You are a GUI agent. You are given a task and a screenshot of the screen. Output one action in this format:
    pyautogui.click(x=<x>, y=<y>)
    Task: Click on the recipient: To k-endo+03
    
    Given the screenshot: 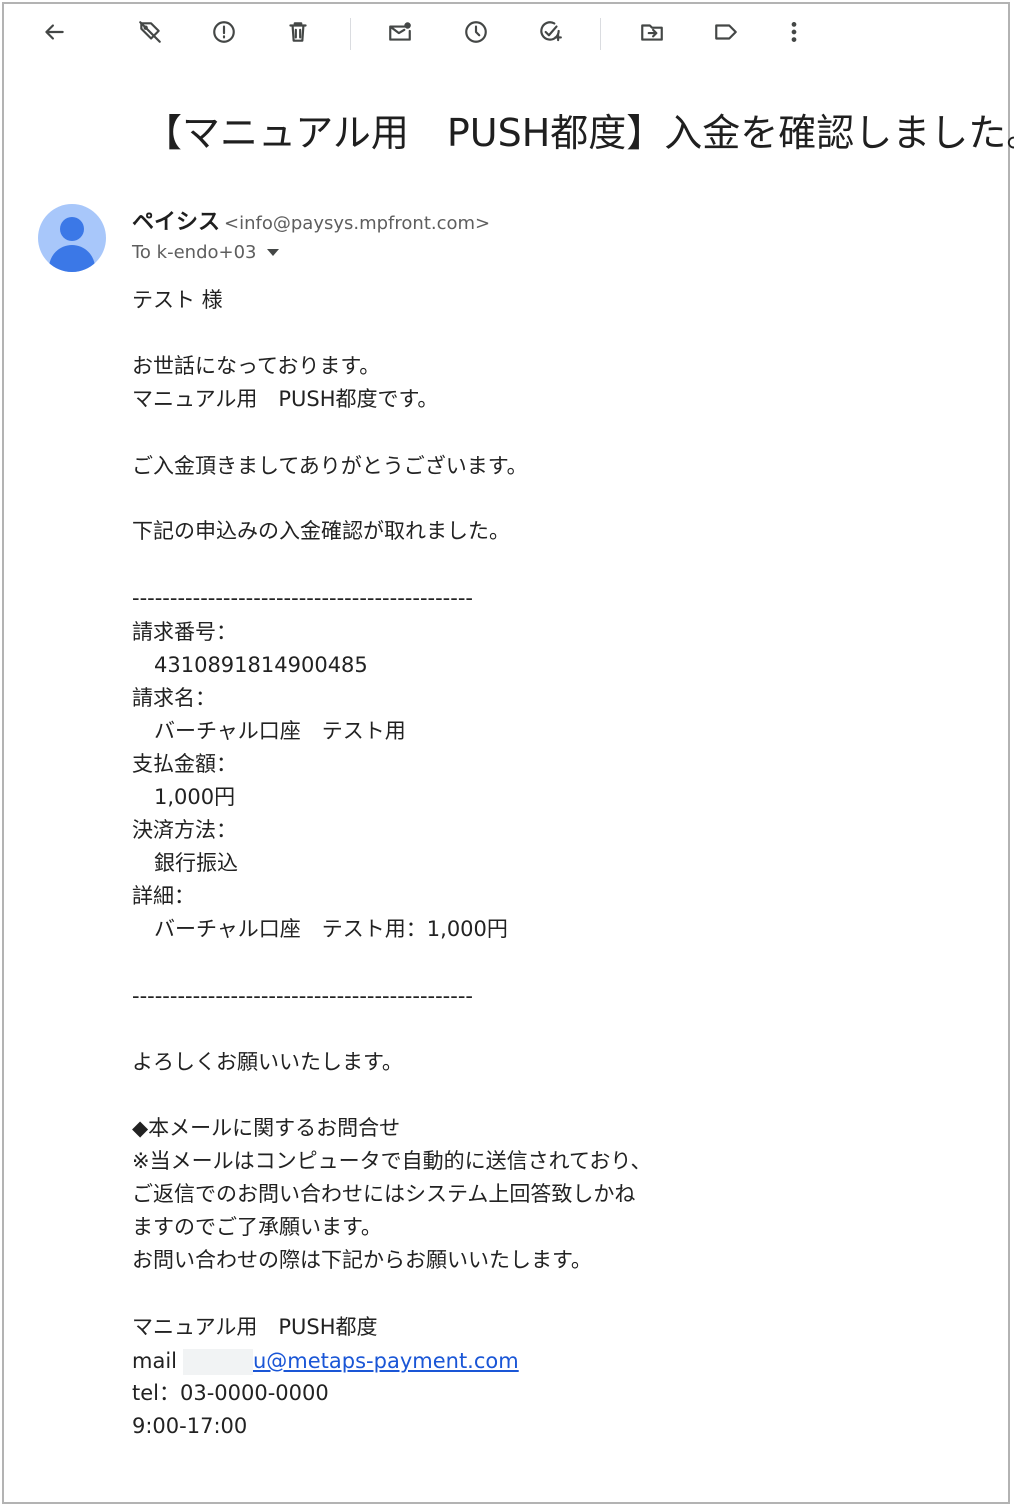 What is the action you would take?
    pyautogui.click(x=205, y=252)
    